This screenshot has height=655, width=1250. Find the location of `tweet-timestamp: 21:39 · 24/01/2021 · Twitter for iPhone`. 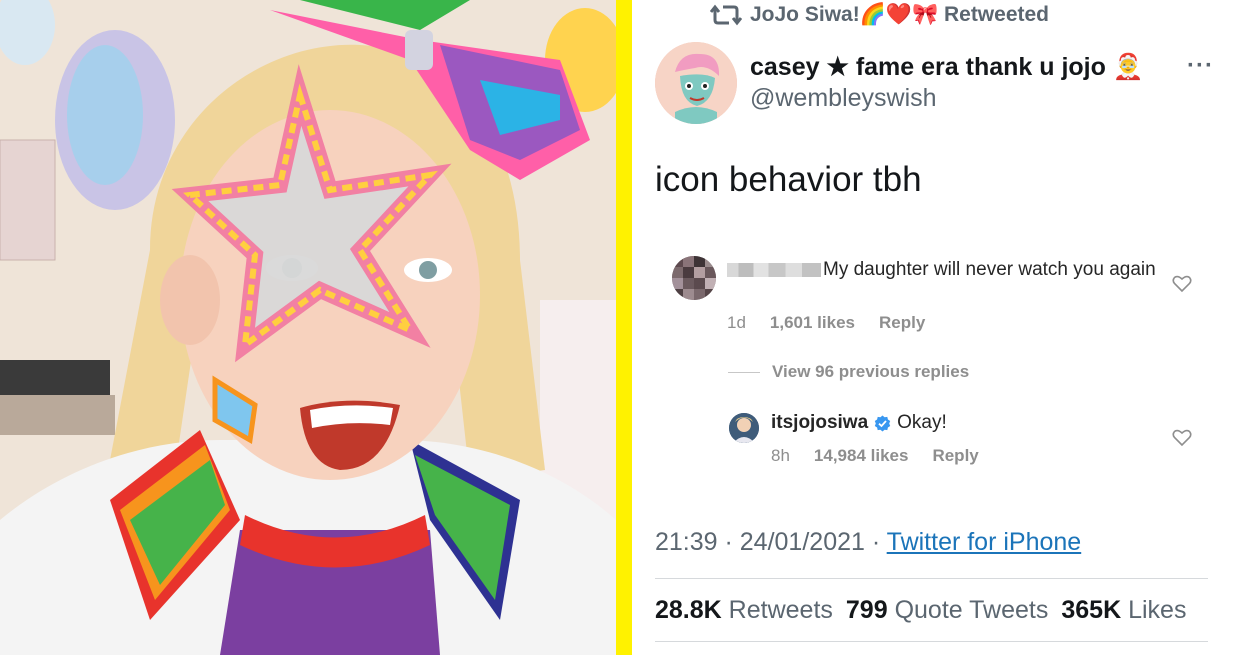

tweet-timestamp: 21:39 · 24/01/2021 · Twitter for iPhone is located at coordinates (868, 542).